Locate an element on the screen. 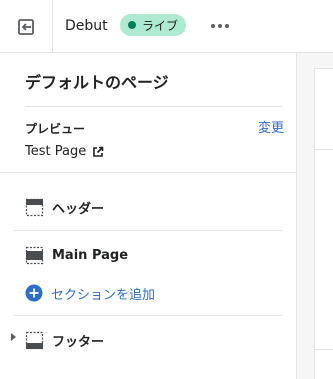 Image resolution: width=333 pixels, height=379 pixels. preview-page-name: Test Page is located at coordinates (56, 151).